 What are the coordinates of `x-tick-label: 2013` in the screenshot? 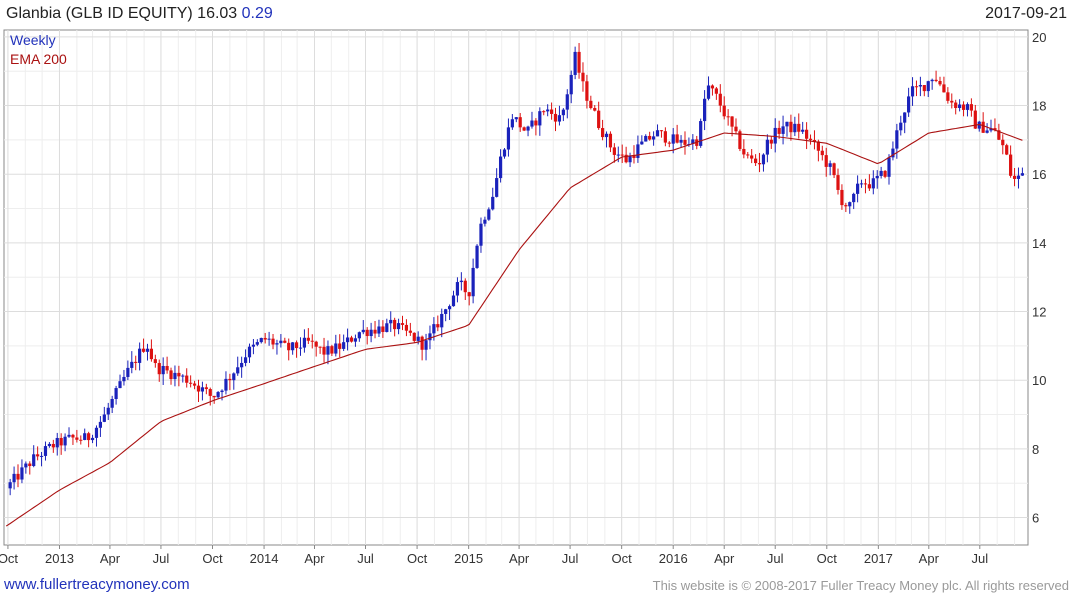 It's located at (59, 558).